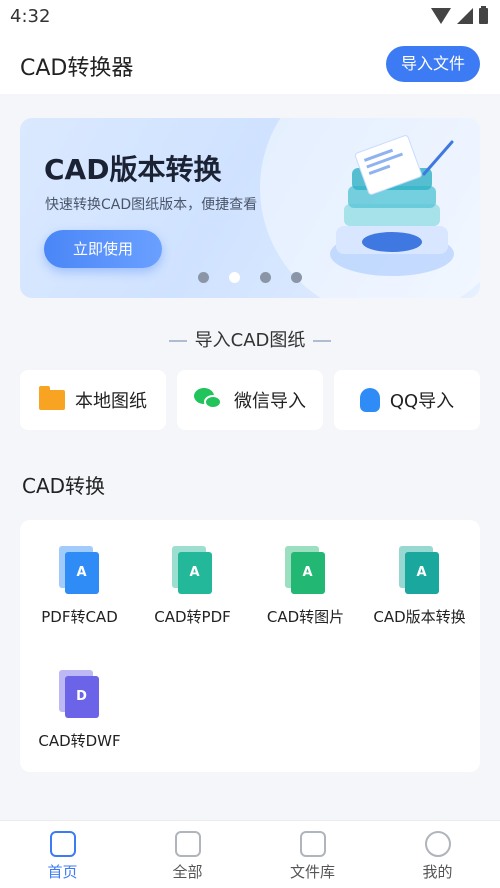  Describe the element at coordinates (151, 205) in the screenshot. I see `banner-subtitle: 快速转换CAD图纸版本，便捷查看` at that location.